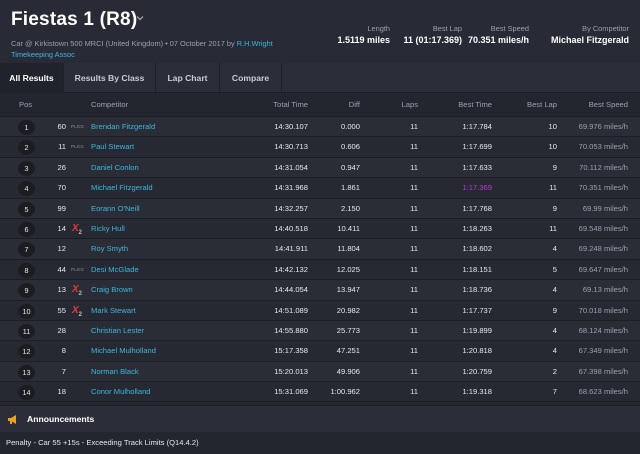  I want to click on col-diff: Diff, so click(338, 104).